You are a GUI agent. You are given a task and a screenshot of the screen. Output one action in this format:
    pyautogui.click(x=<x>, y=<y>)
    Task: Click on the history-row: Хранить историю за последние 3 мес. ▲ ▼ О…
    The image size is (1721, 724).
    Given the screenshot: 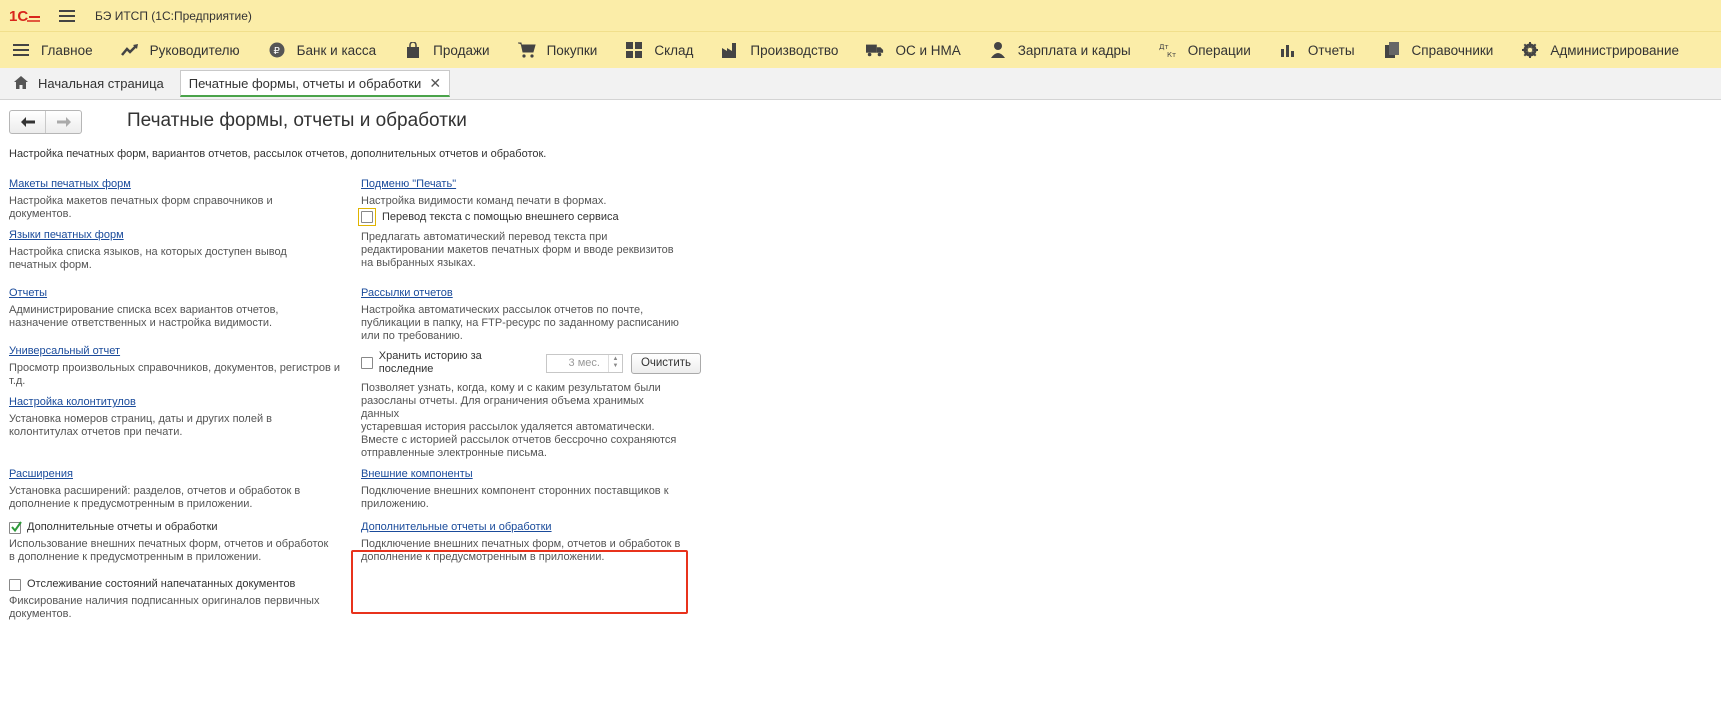 What is the action you would take?
    pyautogui.click(x=531, y=363)
    